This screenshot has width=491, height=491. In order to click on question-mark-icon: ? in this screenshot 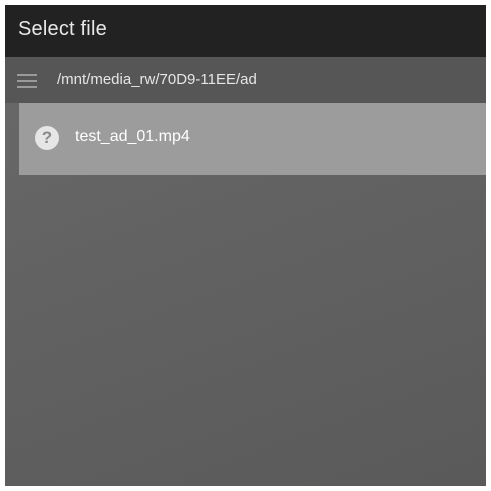, I will do `click(47, 138)`.